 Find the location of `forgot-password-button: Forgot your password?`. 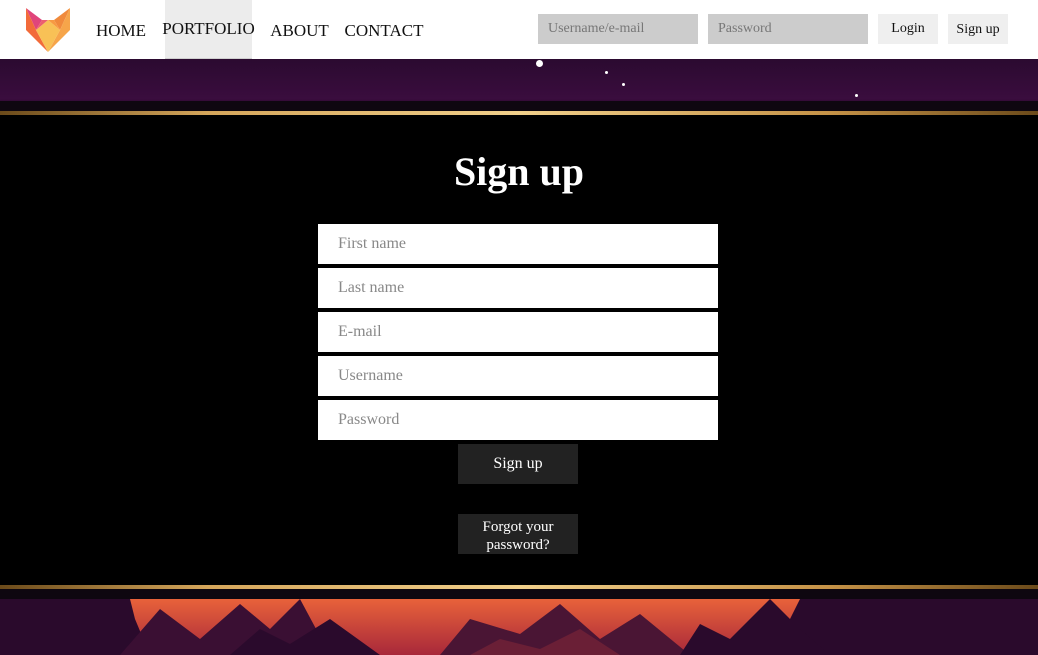

forgot-password-button: Forgot your password? is located at coordinates (518, 534).